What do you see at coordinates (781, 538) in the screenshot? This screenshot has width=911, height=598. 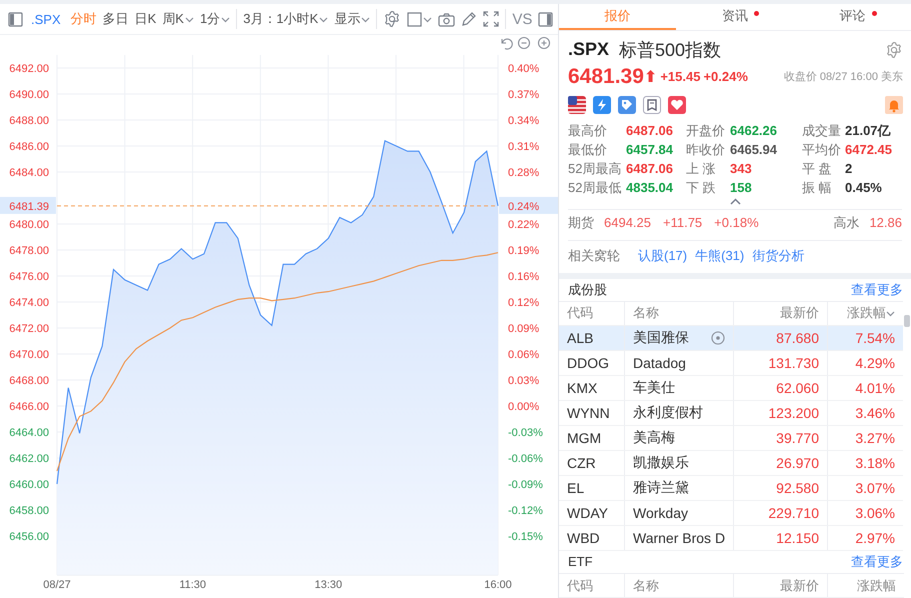 I see `stock-price: 12.150` at bounding box center [781, 538].